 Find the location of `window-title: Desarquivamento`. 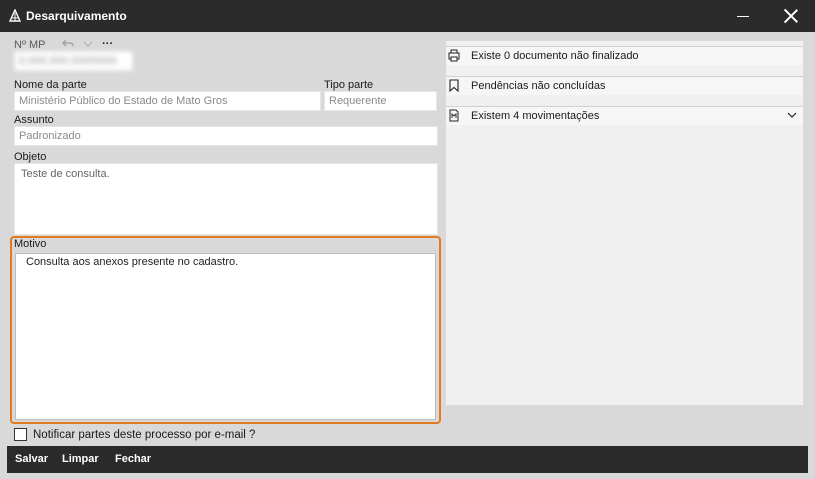

window-title: Desarquivamento is located at coordinates (76, 16).